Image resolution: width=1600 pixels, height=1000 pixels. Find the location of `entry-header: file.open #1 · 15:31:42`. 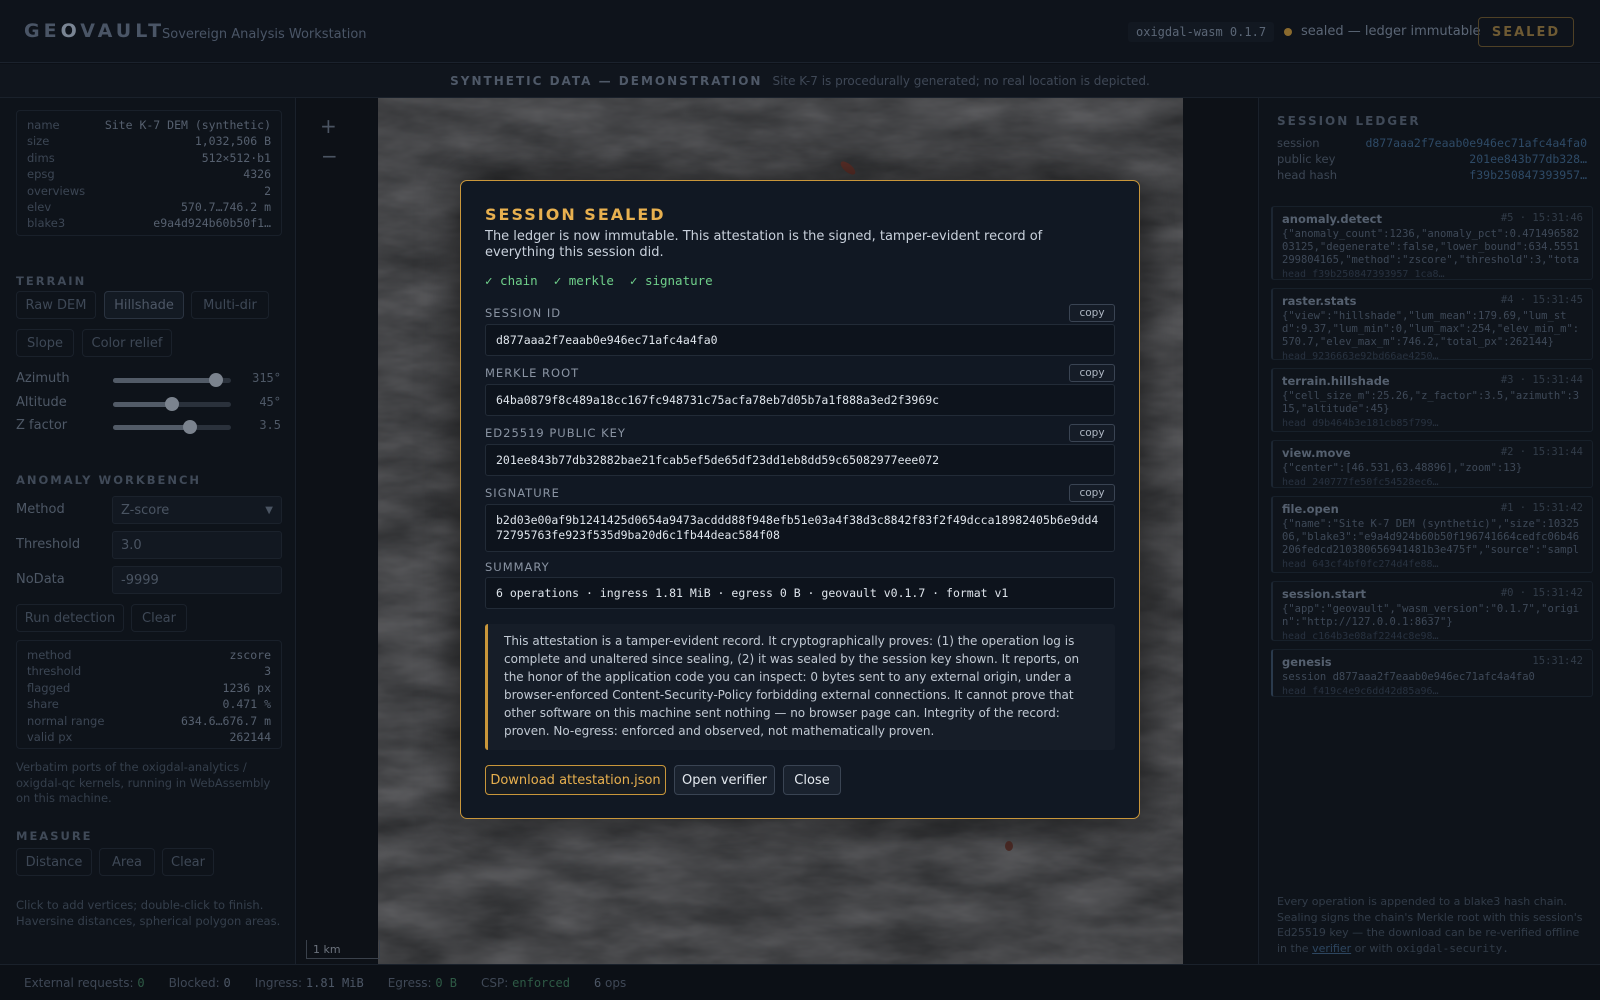

entry-header: file.open #1 · 15:31:42 is located at coordinates (1432, 509).